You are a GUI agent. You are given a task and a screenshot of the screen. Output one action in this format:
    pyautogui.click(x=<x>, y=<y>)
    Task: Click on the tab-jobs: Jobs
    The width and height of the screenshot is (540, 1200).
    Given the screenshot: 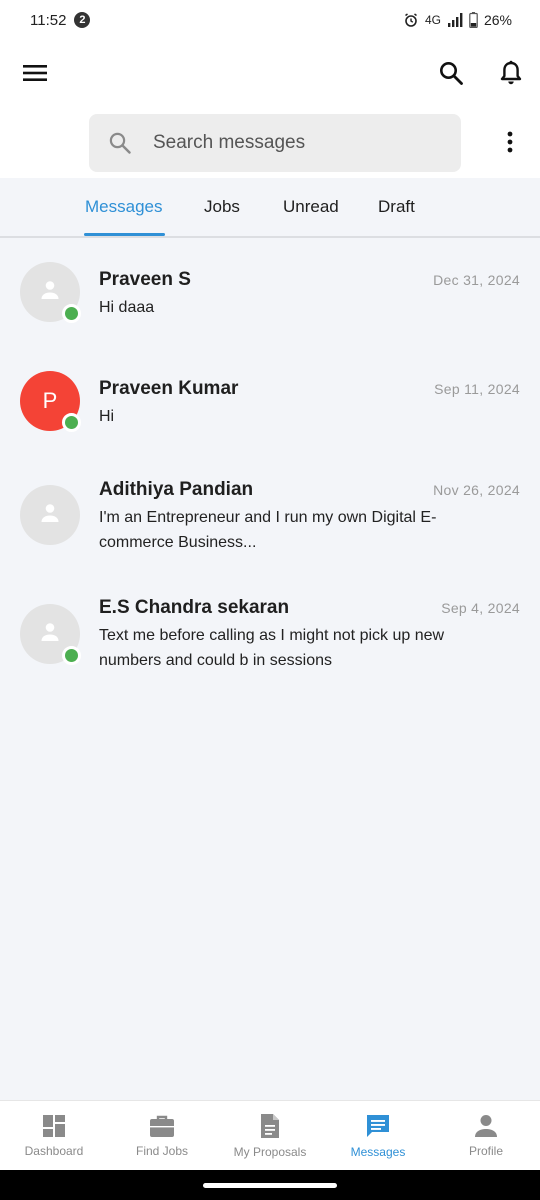 What is the action you would take?
    pyautogui.click(x=222, y=207)
    